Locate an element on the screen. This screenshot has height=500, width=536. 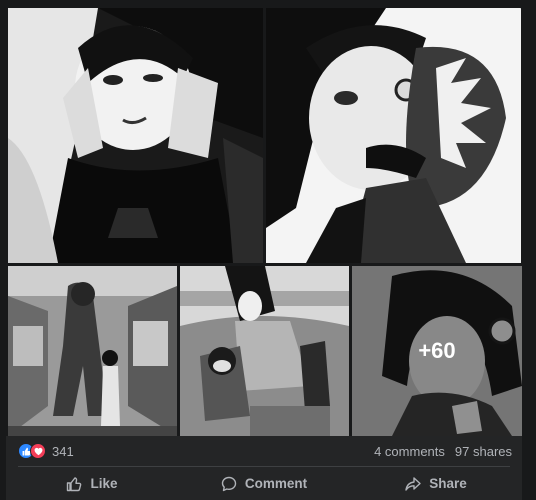
photo-4-artwork is located at coordinates (264, 351).